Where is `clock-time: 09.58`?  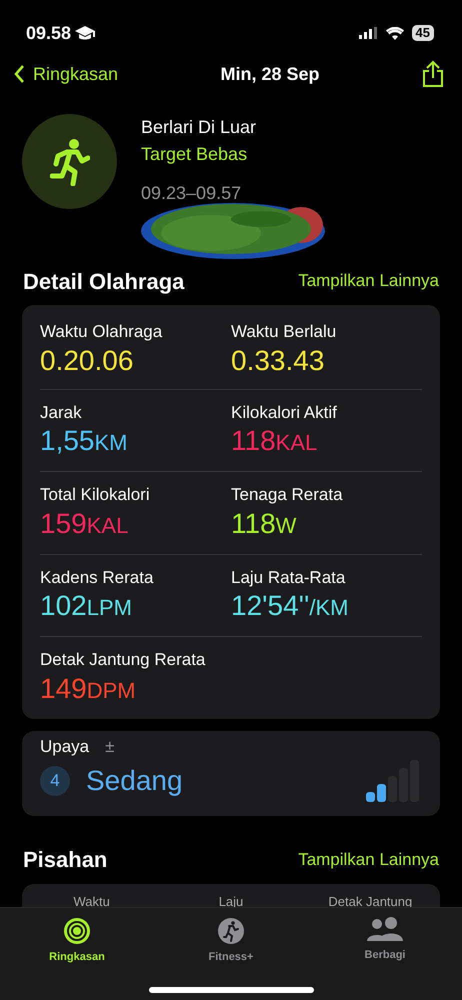
clock-time: 09.58 is located at coordinates (49, 33).